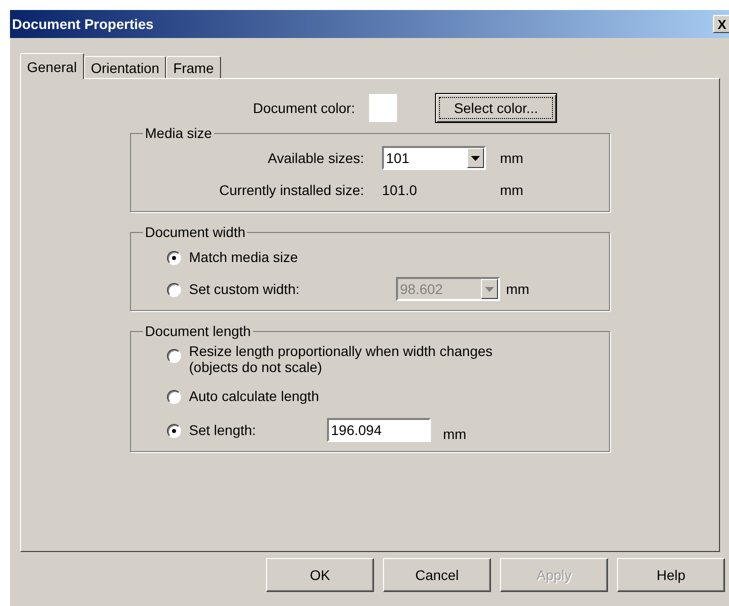 This screenshot has height=606, width=729. Describe the element at coordinates (244, 289) in the screenshot. I see `option-label: Set custom width:` at that location.